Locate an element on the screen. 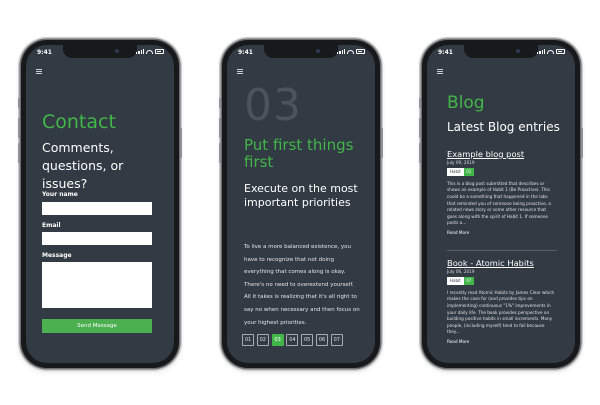  post-title-link: Book - Atomic Habits is located at coordinates (502, 263).